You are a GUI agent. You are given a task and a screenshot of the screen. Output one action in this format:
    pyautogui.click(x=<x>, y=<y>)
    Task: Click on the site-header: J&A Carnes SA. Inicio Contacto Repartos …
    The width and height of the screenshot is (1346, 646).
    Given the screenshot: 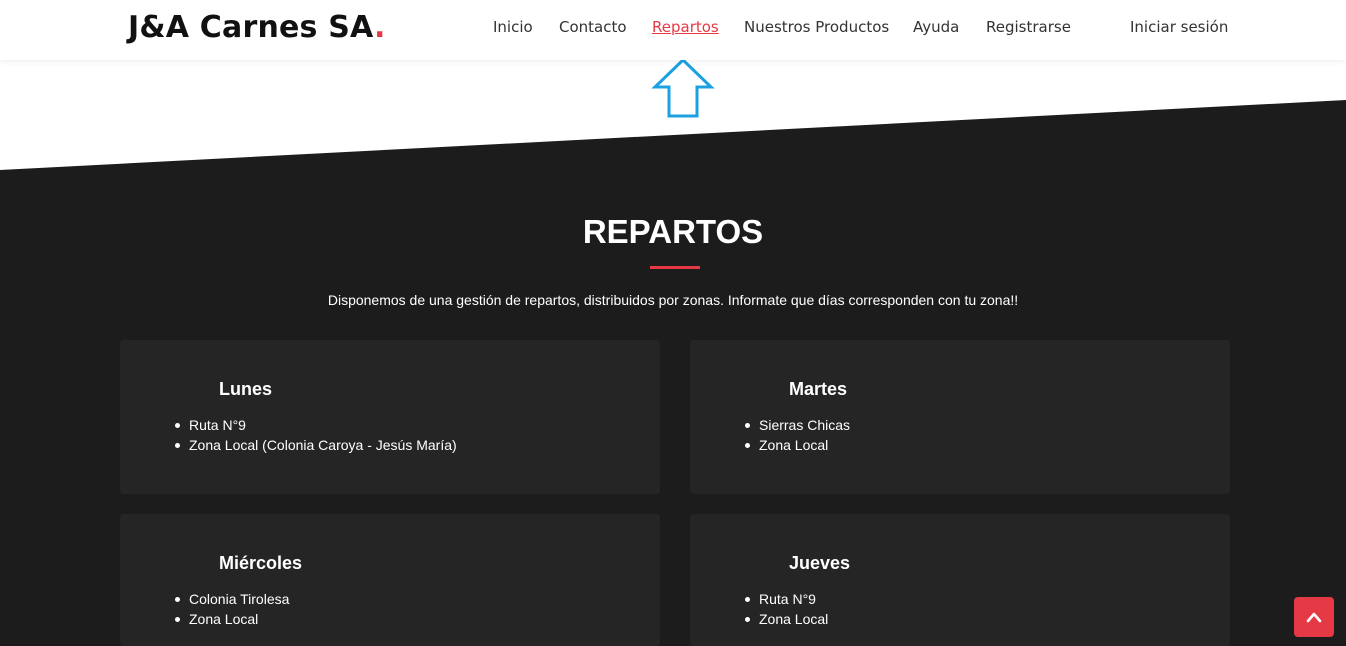 What is the action you would take?
    pyautogui.click(x=673, y=30)
    